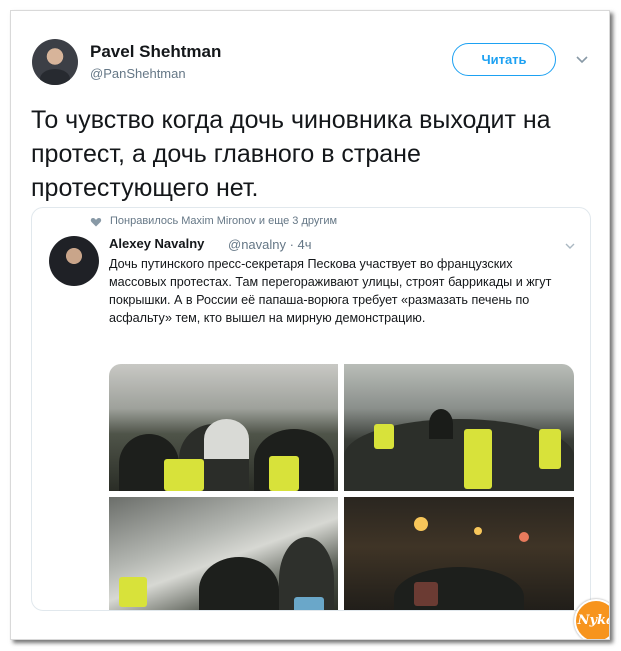  I want to click on photo-street-protest, so click(459, 427).